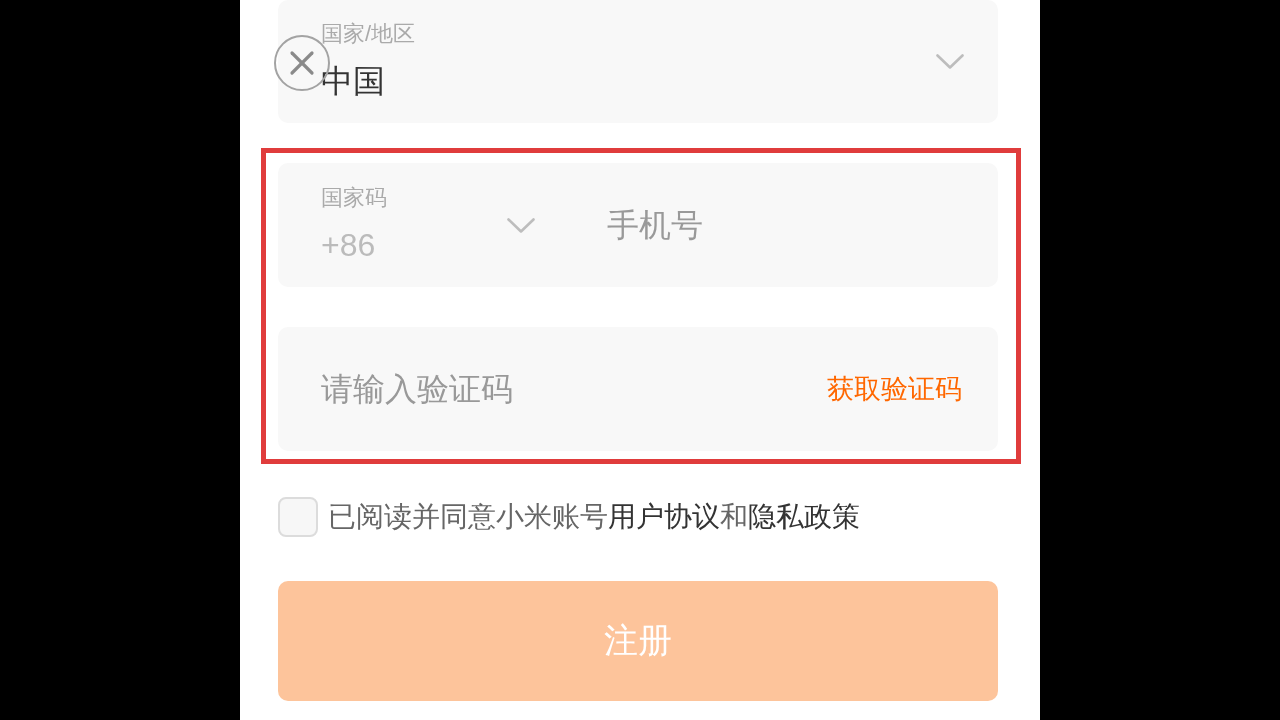  What do you see at coordinates (664, 516) in the screenshot?
I see `policy-link: 用户协议` at bounding box center [664, 516].